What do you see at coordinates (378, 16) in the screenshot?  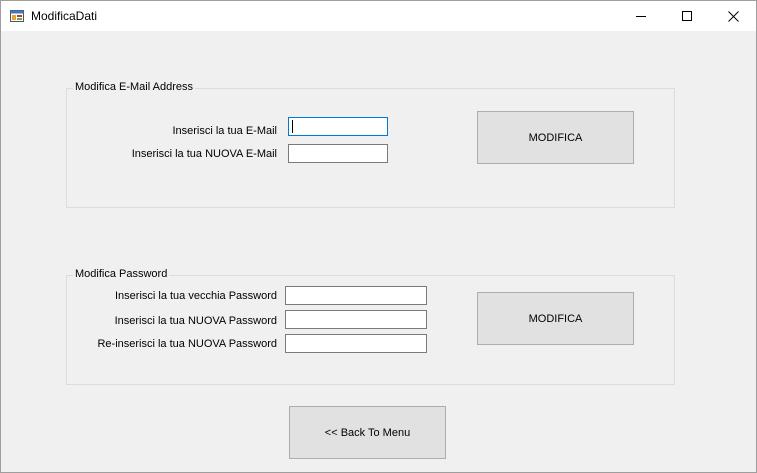 I see `title-bar: ModificaDati` at bounding box center [378, 16].